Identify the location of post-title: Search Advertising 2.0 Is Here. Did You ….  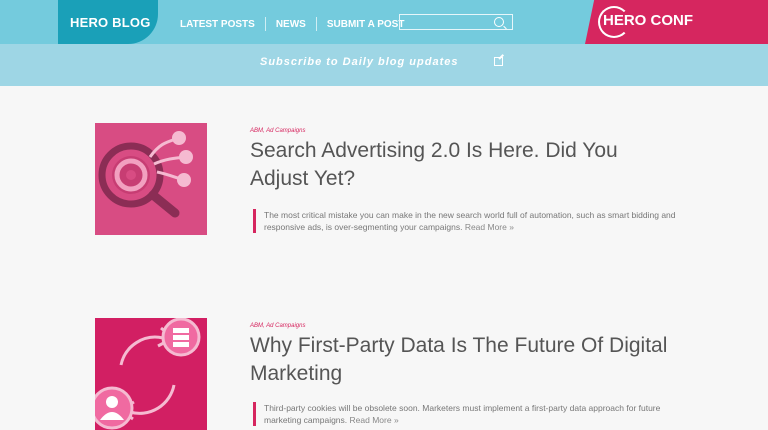
(460, 165).